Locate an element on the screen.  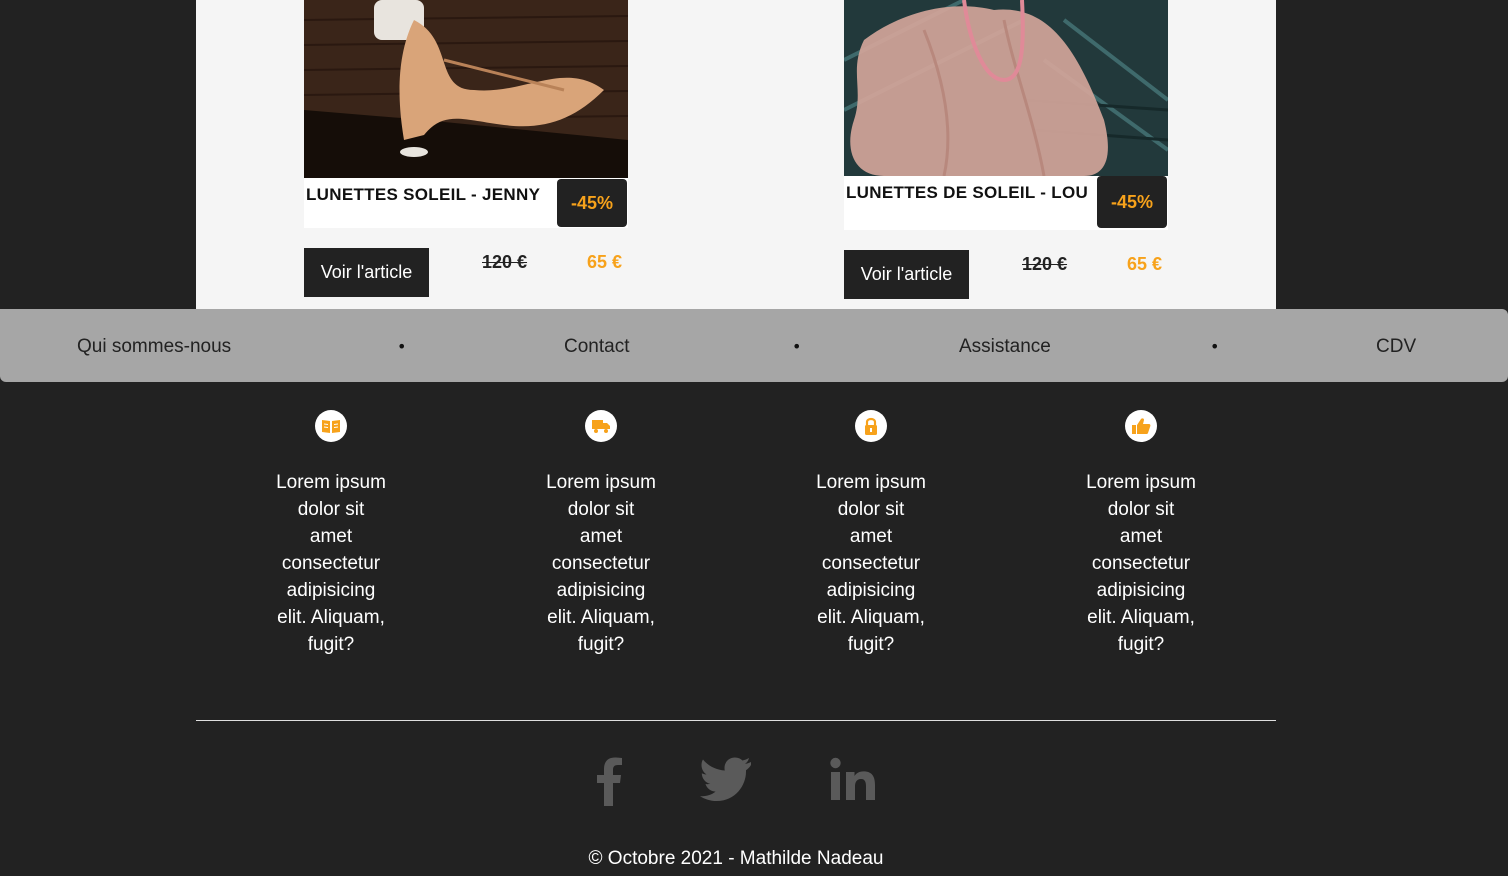
nav-link-about: Qui sommes-nous is located at coordinates (154, 347).